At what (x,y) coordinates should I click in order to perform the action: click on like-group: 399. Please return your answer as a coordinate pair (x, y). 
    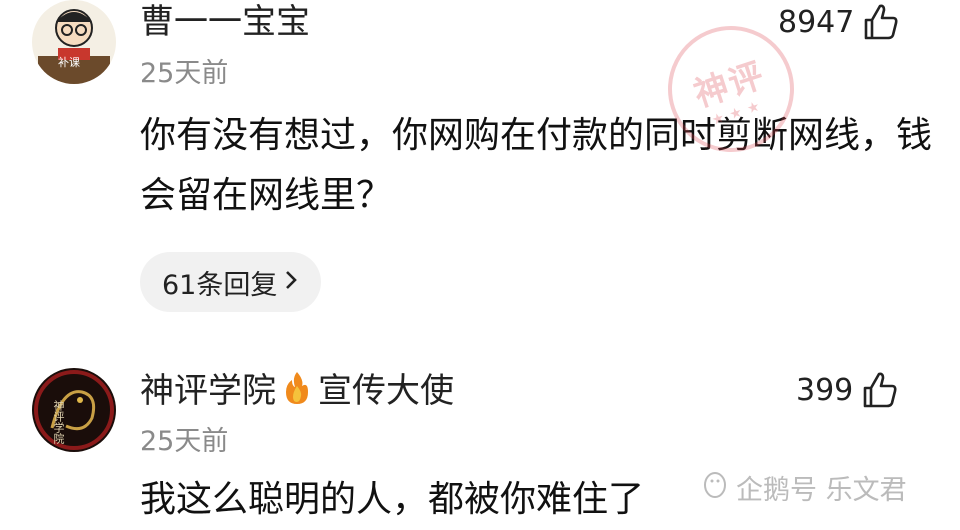
    Looking at the image, I should click on (847, 390).